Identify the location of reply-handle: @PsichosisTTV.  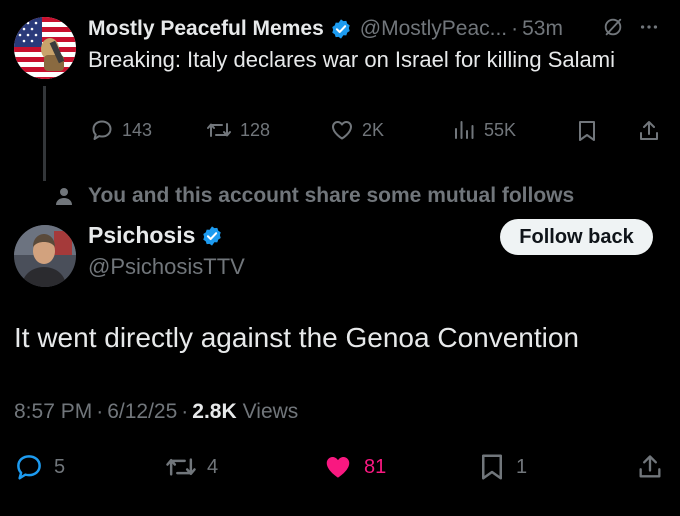
(166, 267).